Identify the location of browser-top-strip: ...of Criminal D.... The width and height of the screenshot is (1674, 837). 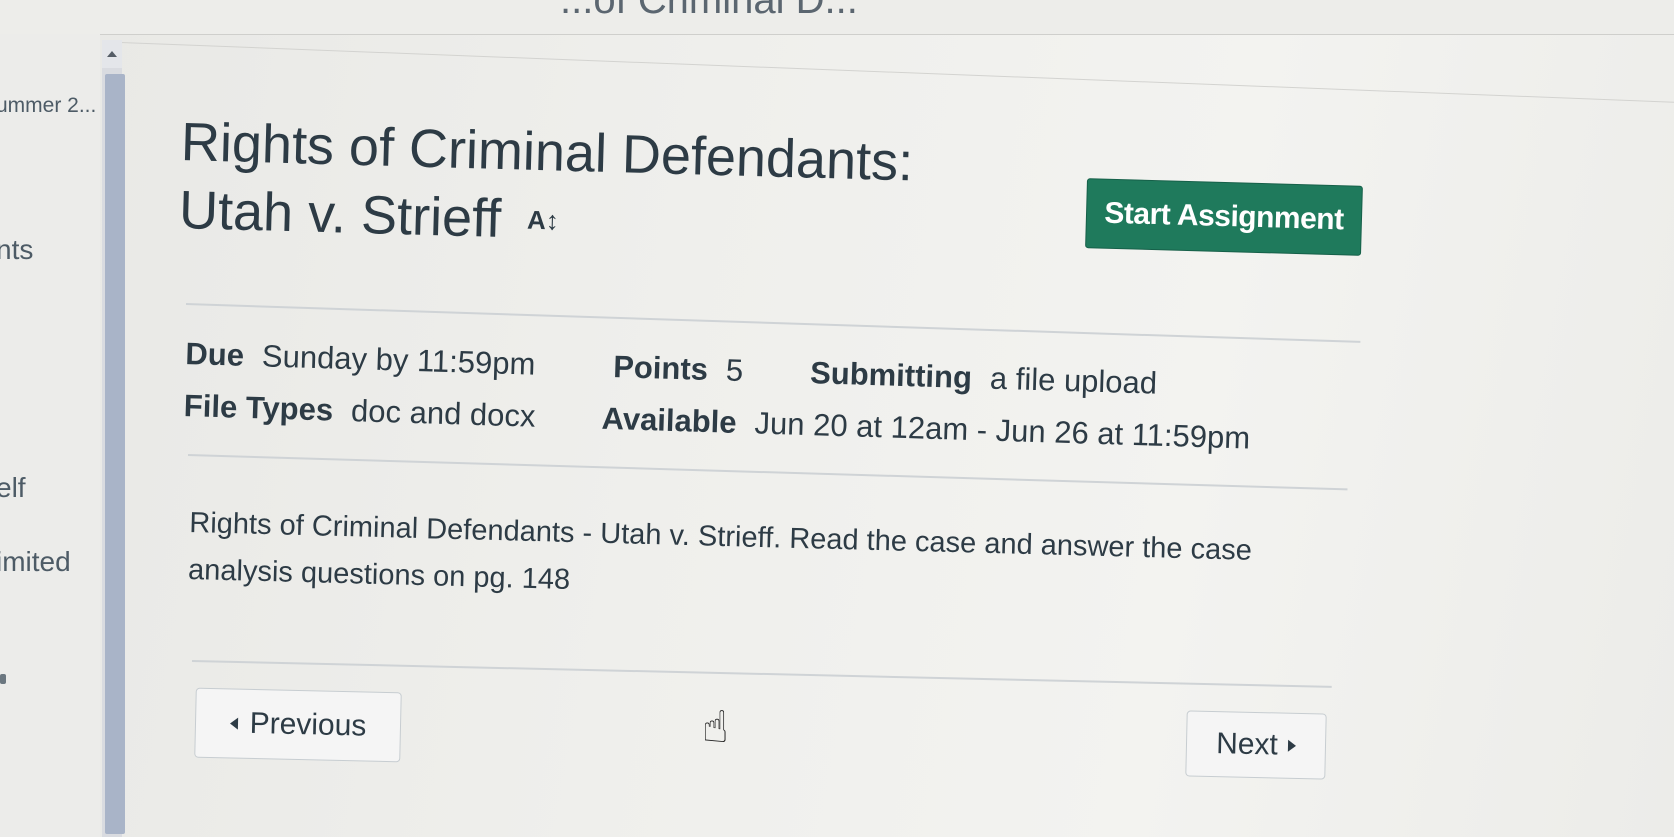
(837, 17).